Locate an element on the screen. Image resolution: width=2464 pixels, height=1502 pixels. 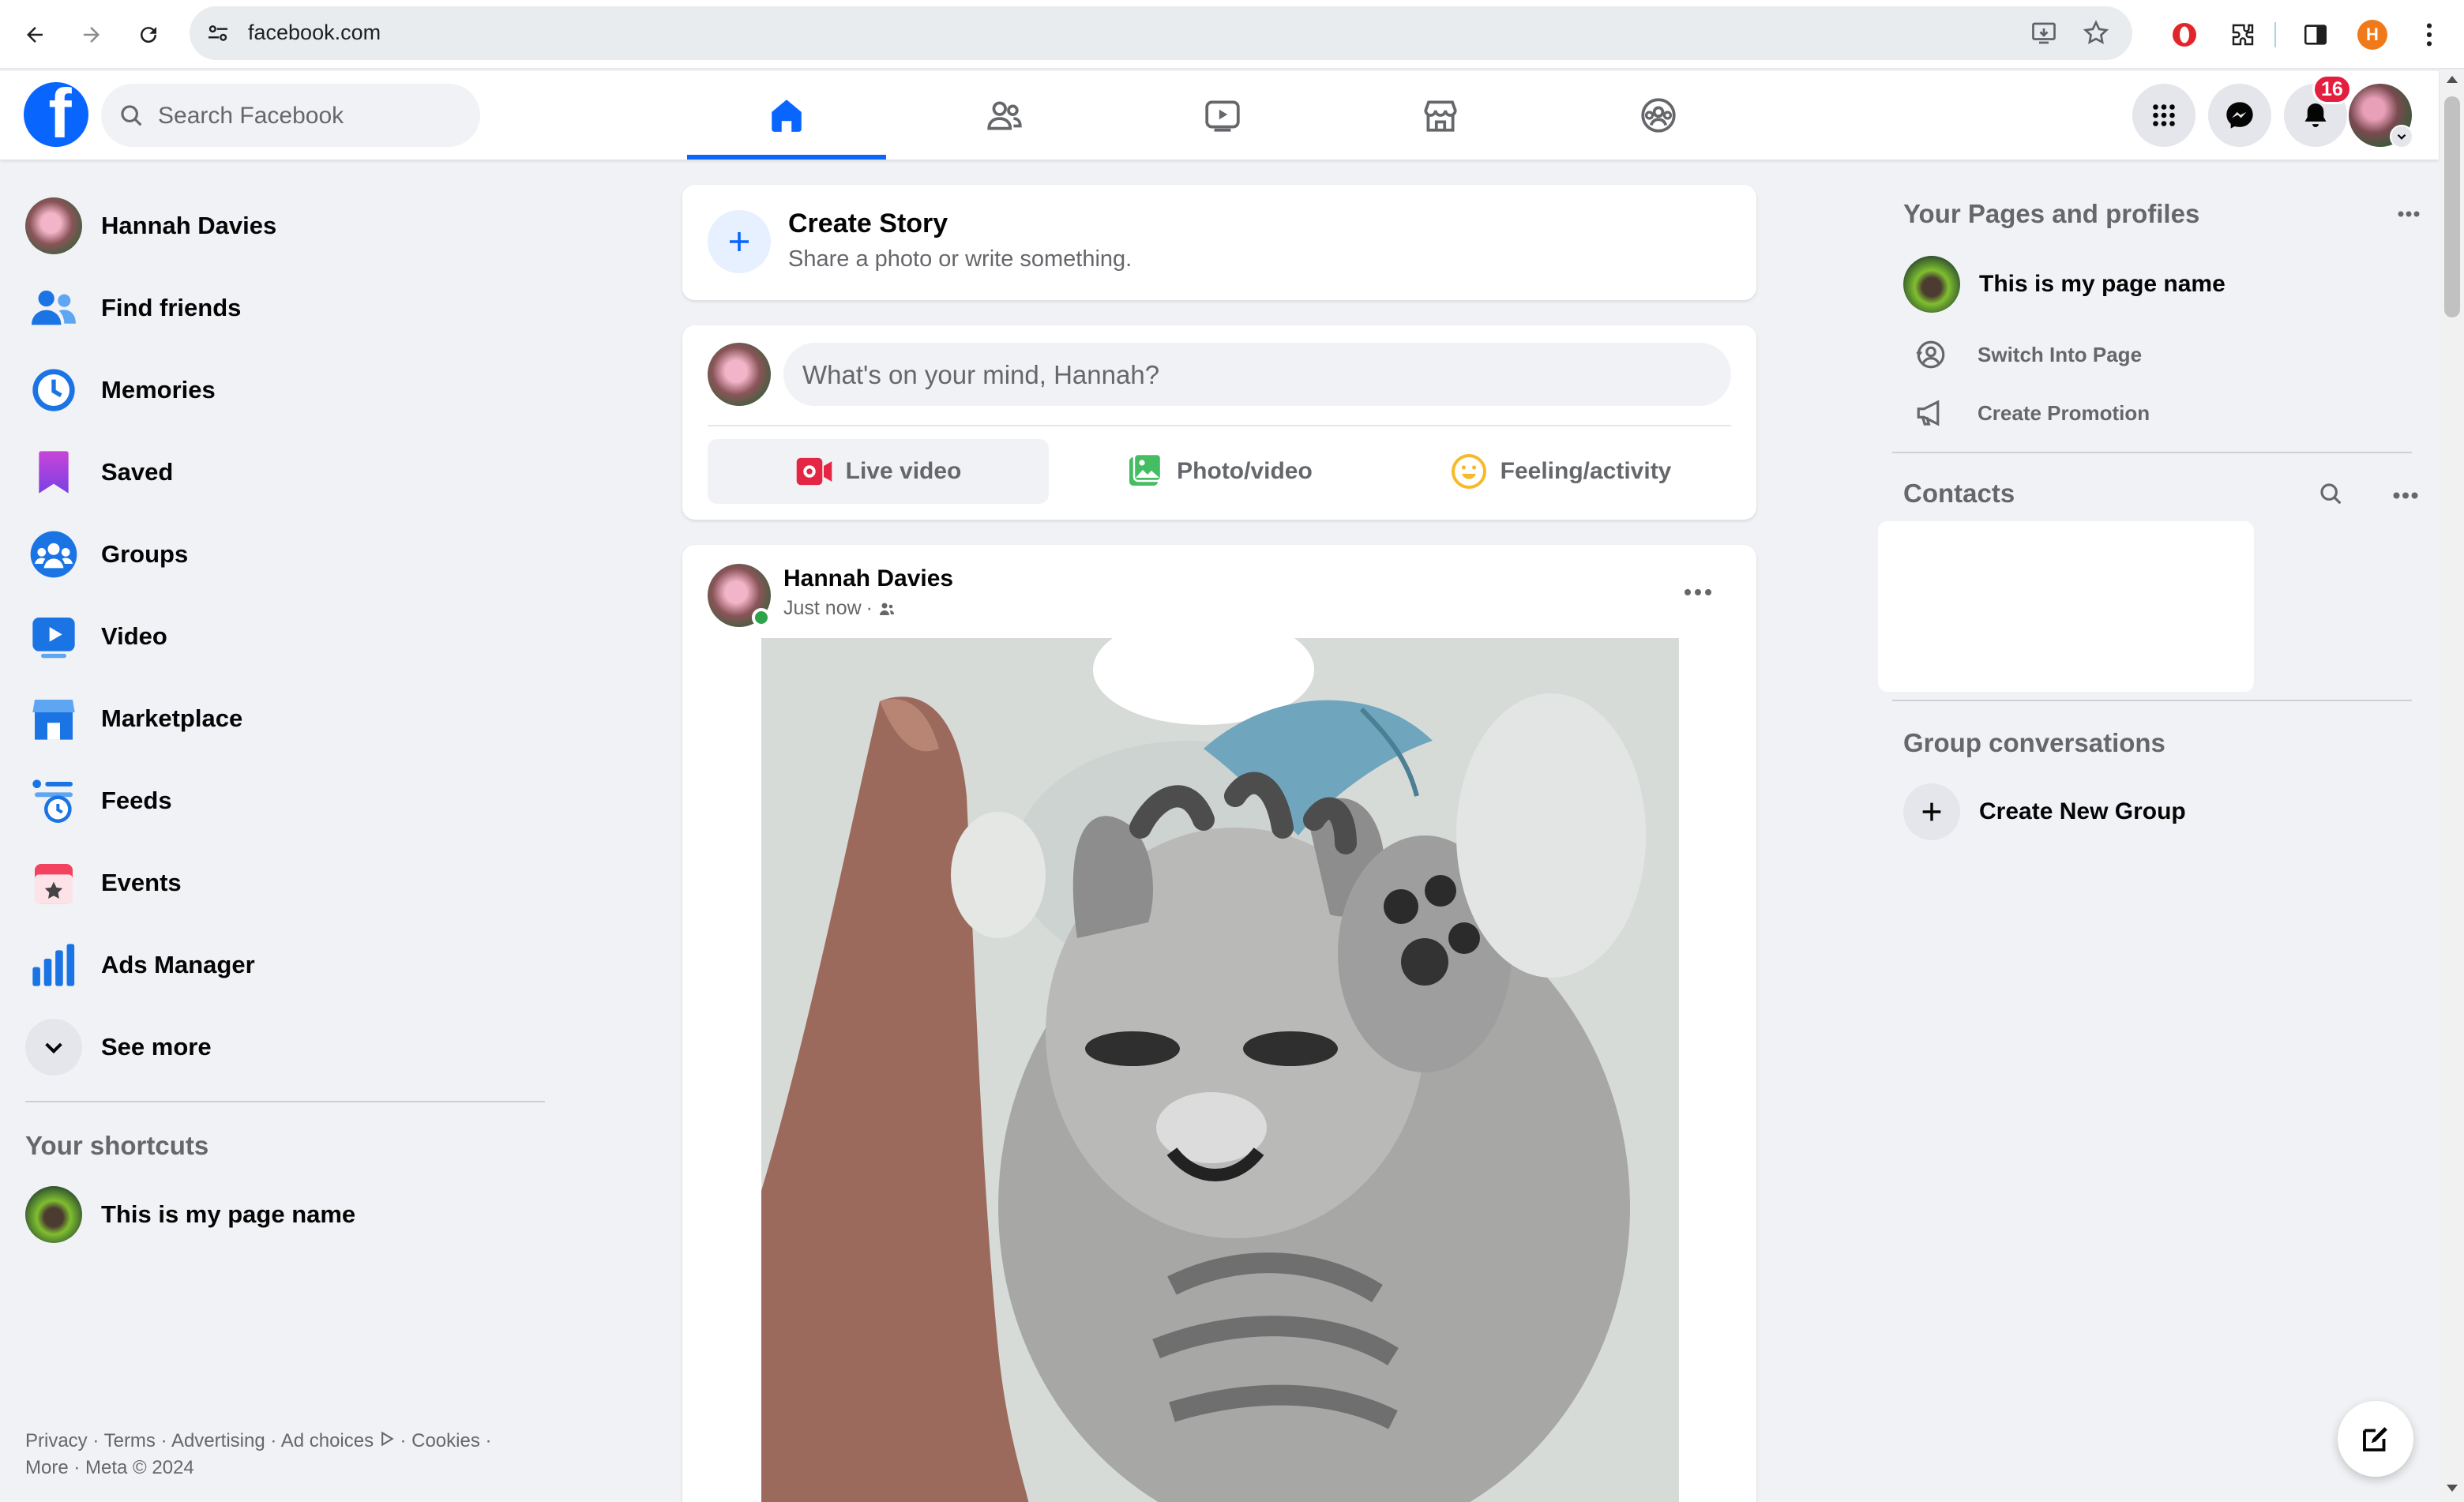
post-time: Just now is located at coordinates (822, 608).